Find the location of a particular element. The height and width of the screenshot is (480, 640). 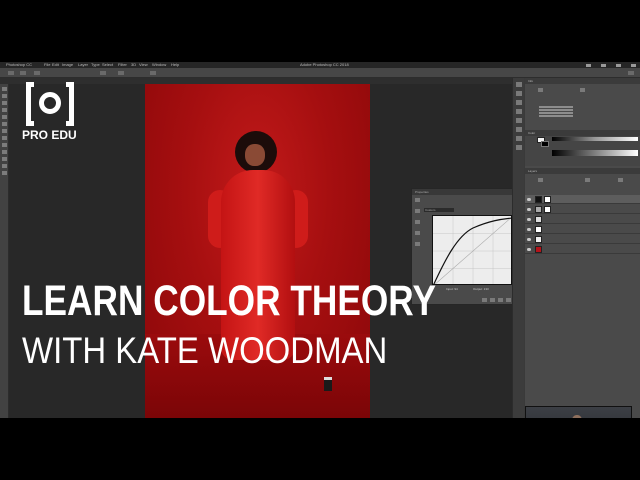

channels-icon is located at coordinates (518, 120).